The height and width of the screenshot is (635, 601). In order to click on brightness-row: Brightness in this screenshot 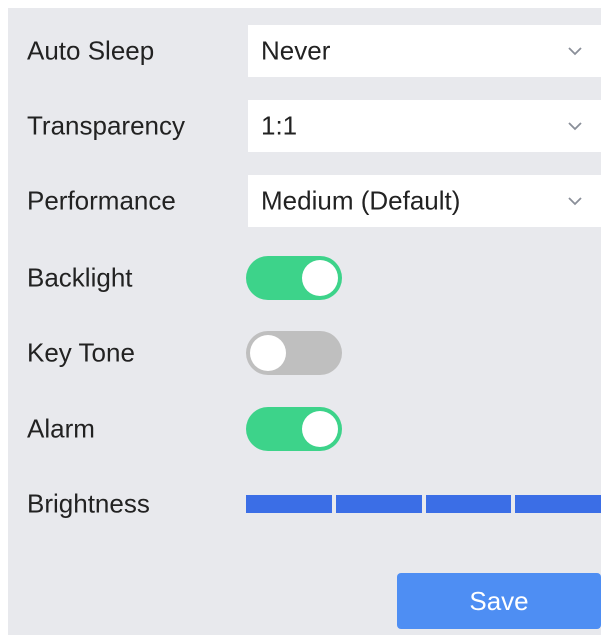, I will do `click(304, 504)`.